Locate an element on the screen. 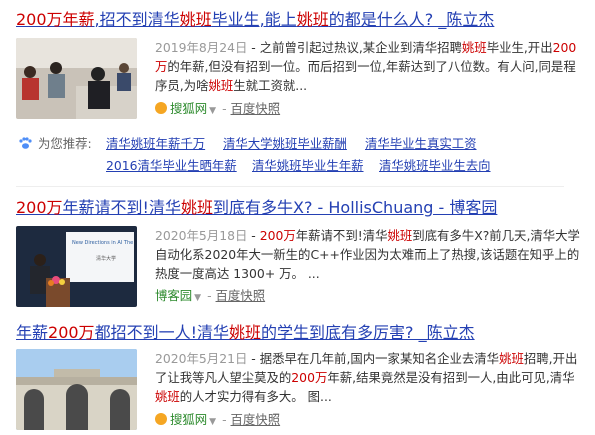 The image size is (595, 435). snippet-text: 年薪请不到!清华 is located at coordinates (341, 235).